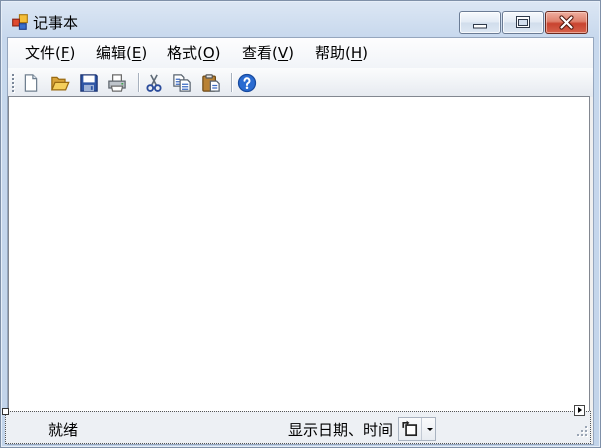  Describe the element at coordinates (341, 430) in the screenshot. I see `datetime-label: 显示日期、时间` at that location.